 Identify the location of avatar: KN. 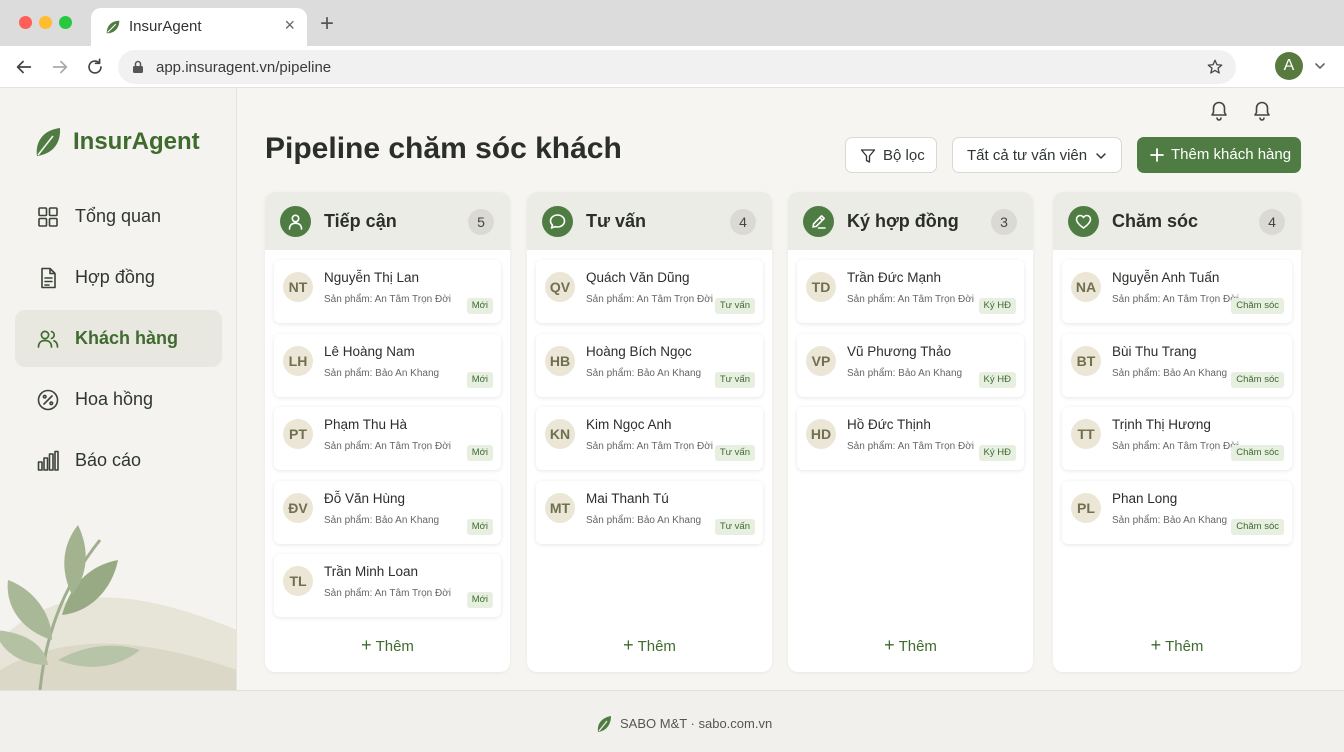
(560, 434).